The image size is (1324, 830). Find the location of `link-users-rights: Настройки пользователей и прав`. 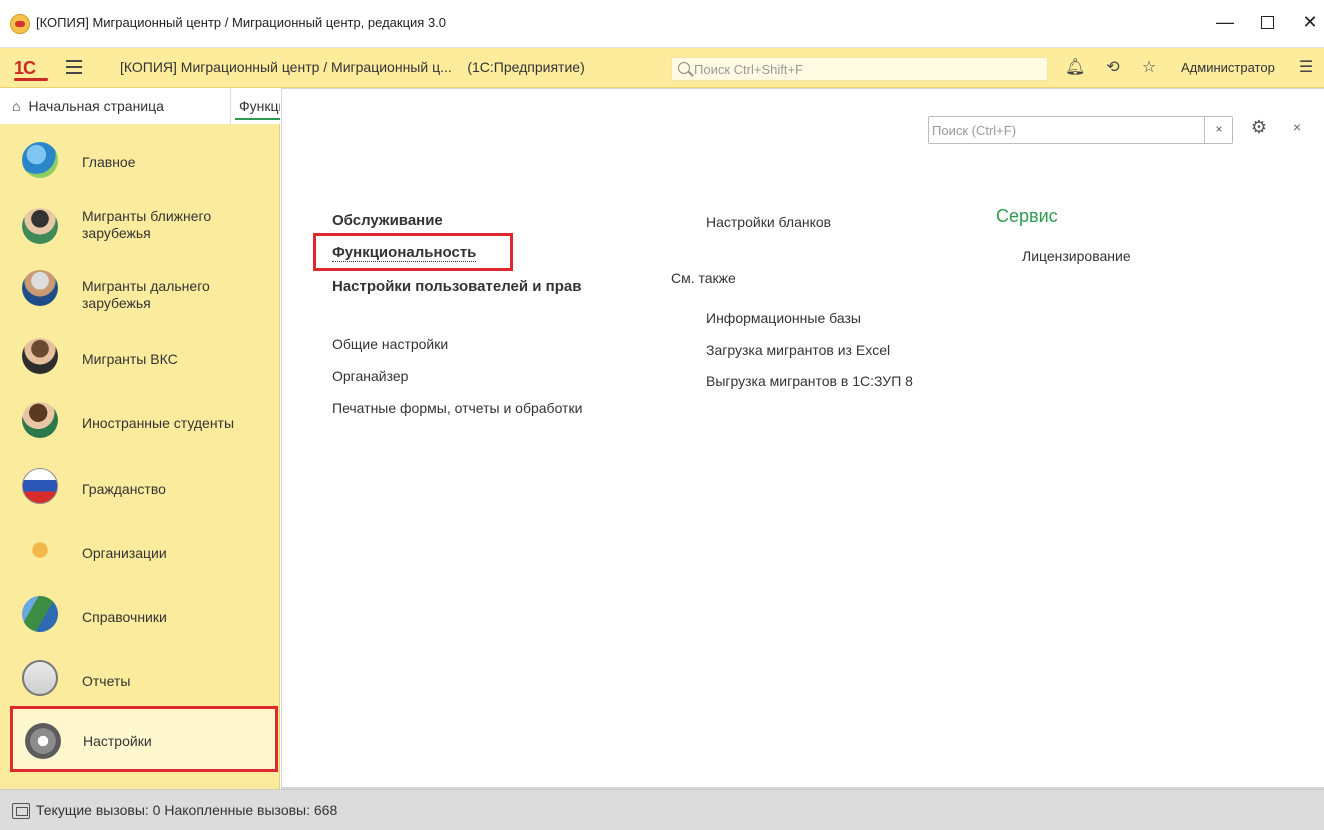

link-users-rights: Настройки пользователей и прав is located at coordinates (456, 286).